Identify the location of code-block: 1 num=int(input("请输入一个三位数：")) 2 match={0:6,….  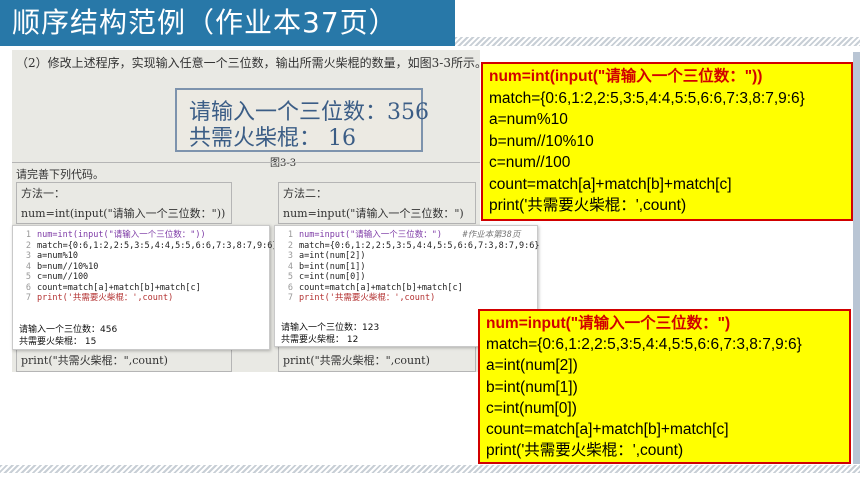
(145, 267).